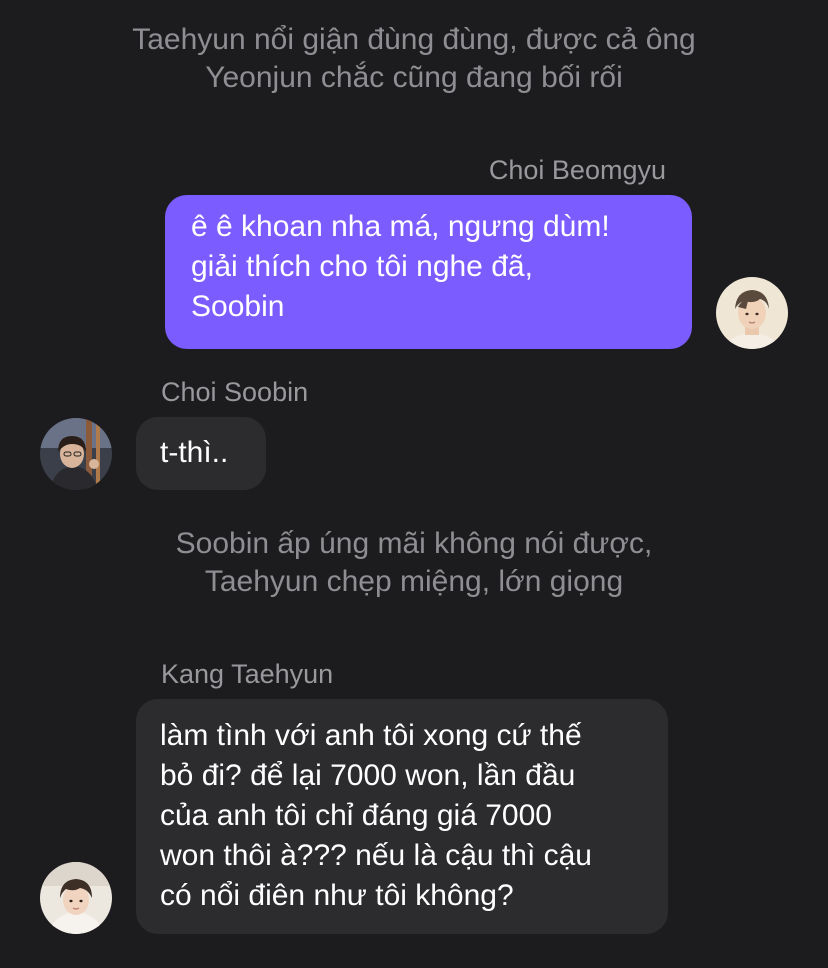 This screenshot has height=968, width=828. I want to click on narration-line: Yeonjun chắc cũng đang bối rối, so click(414, 77).